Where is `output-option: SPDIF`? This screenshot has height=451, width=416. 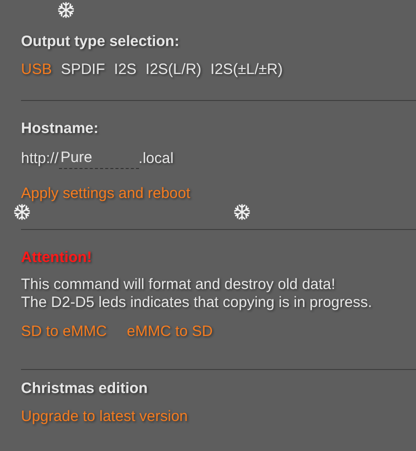 output-option: SPDIF is located at coordinates (83, 70).